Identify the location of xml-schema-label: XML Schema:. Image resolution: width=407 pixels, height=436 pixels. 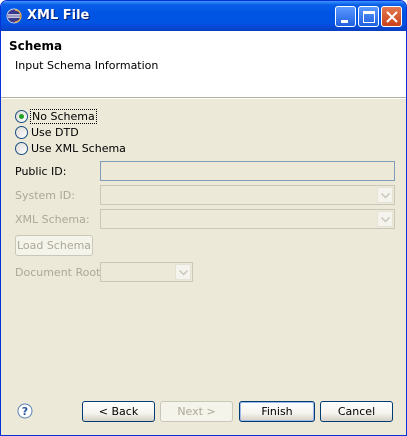
(52, 219).